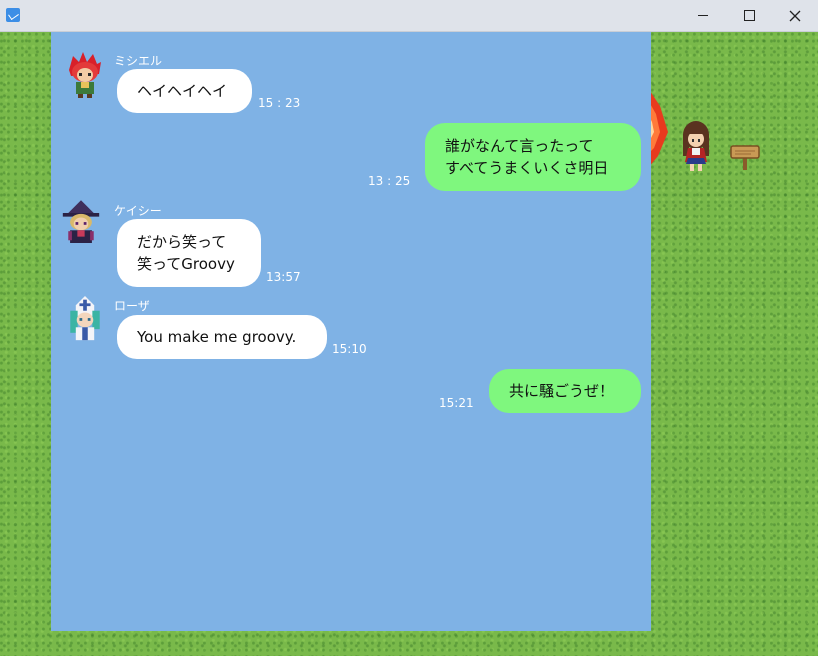 The image size is (818, 656). What do you see at coordinates (658, 128) in the screenshot?
I see `red-crystal-sprite` at bounding box center [658, 128].